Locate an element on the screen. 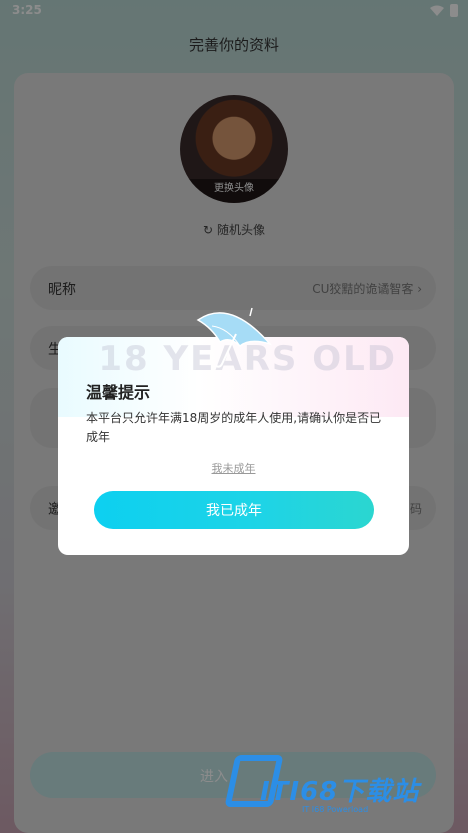 This screenshot has height=833, width=468. watermark-title: ITI68下载站 is located at coordinates (340, 792).